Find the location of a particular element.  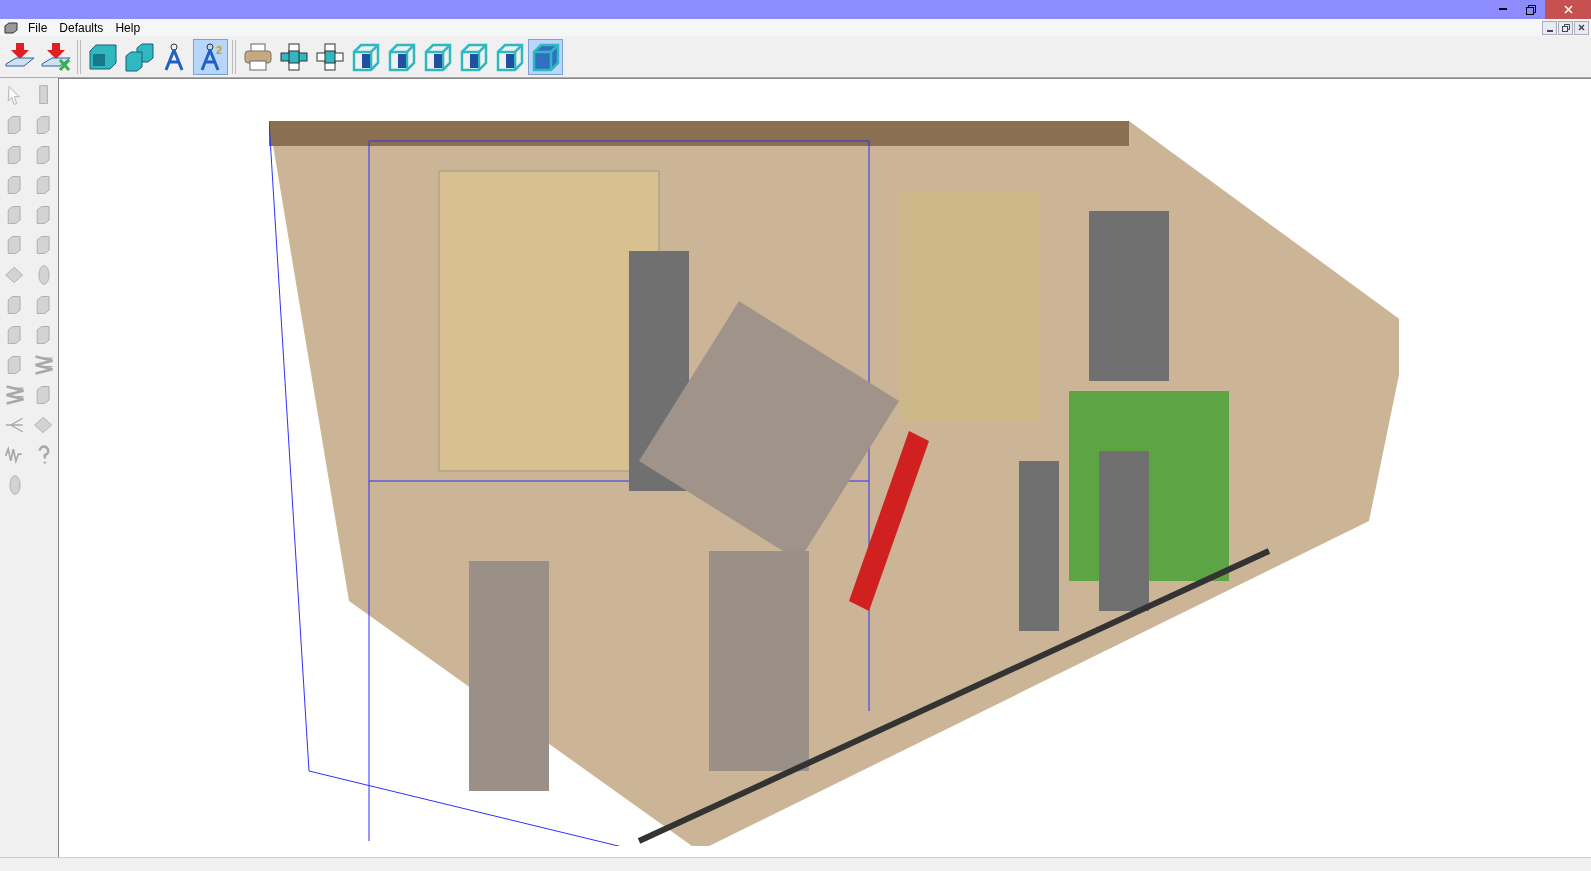

menu-item: Defaults is located at coordinates (81, 27).